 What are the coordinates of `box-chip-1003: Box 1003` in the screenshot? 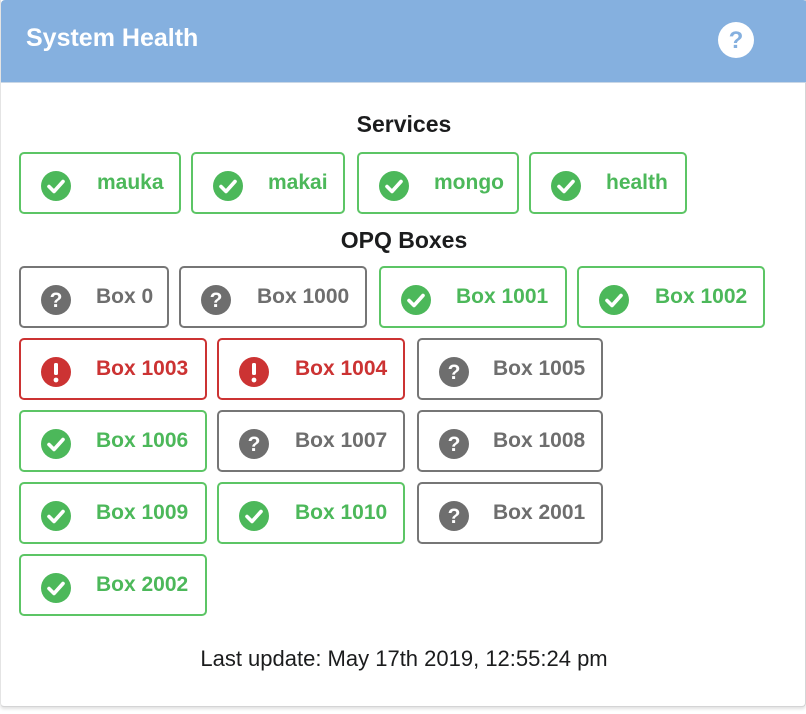 It's located at (113, 369).